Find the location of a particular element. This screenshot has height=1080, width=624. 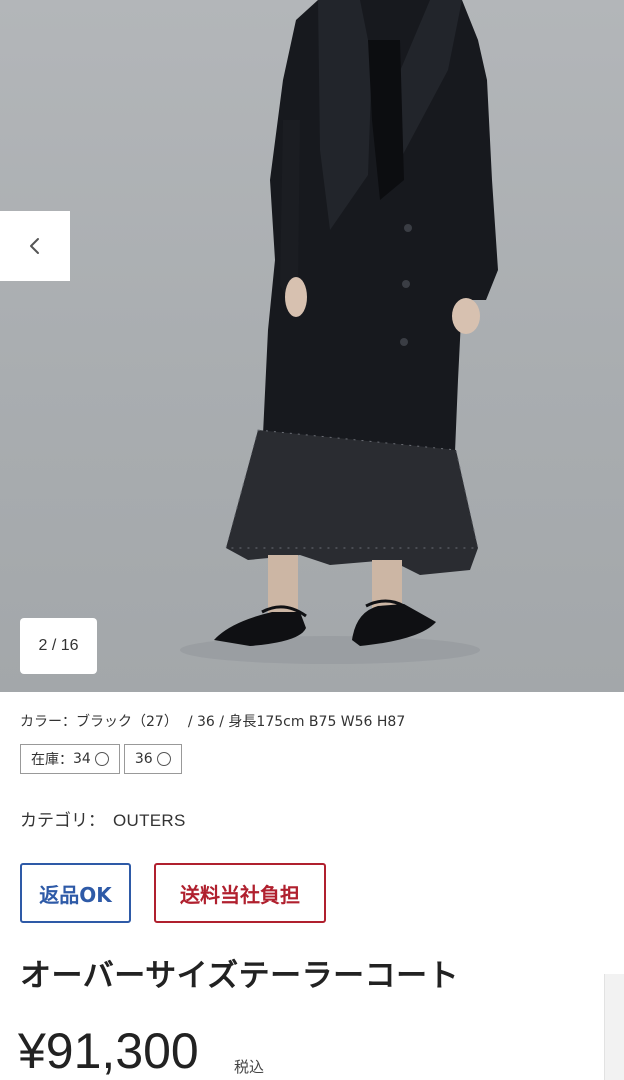

chevron-left-icon is located at coordinates (34, 246).